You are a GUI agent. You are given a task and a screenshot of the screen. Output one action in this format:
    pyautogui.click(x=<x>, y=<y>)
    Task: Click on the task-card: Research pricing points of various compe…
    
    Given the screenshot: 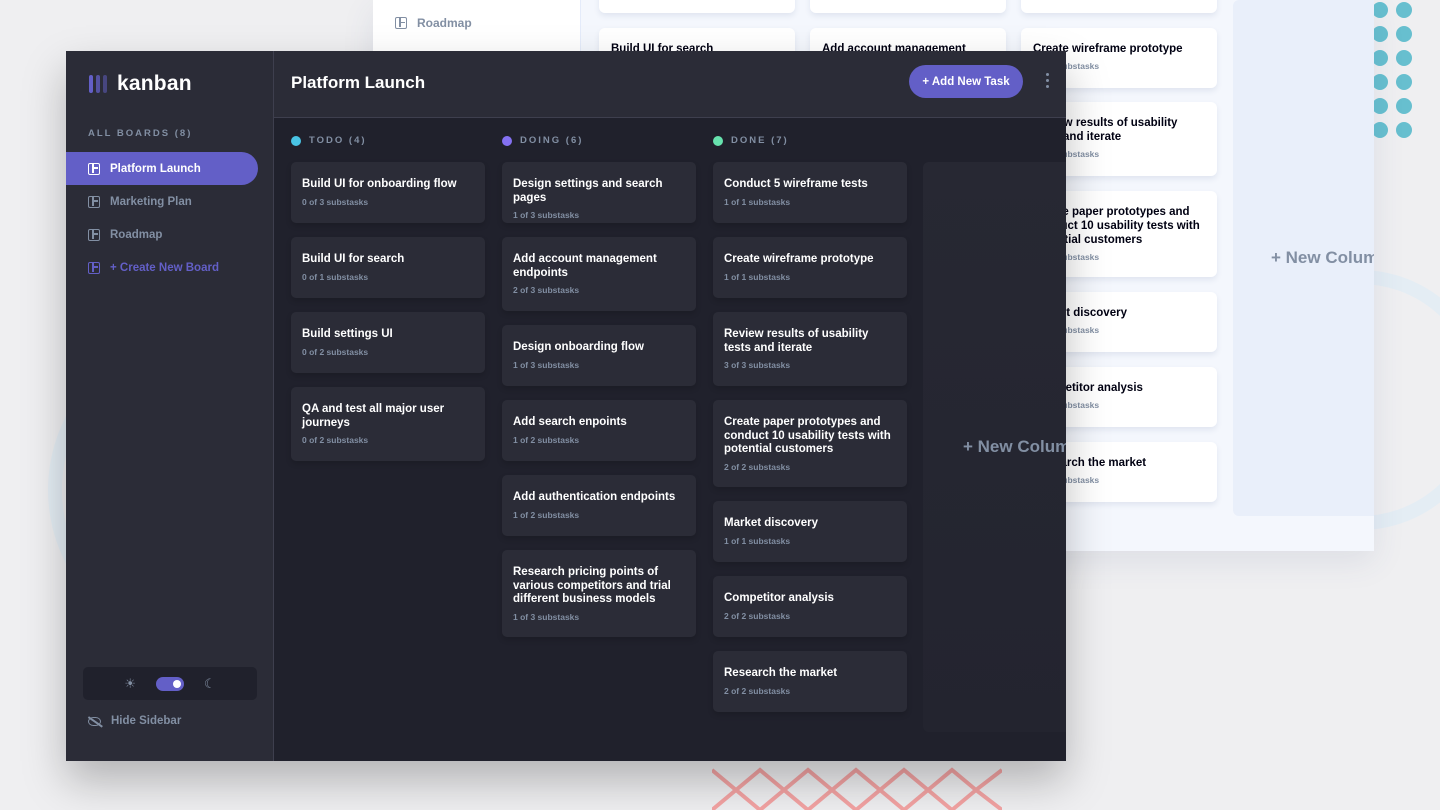 What is the action you would take?
    pyautogui.click(x=599, y=593)
    